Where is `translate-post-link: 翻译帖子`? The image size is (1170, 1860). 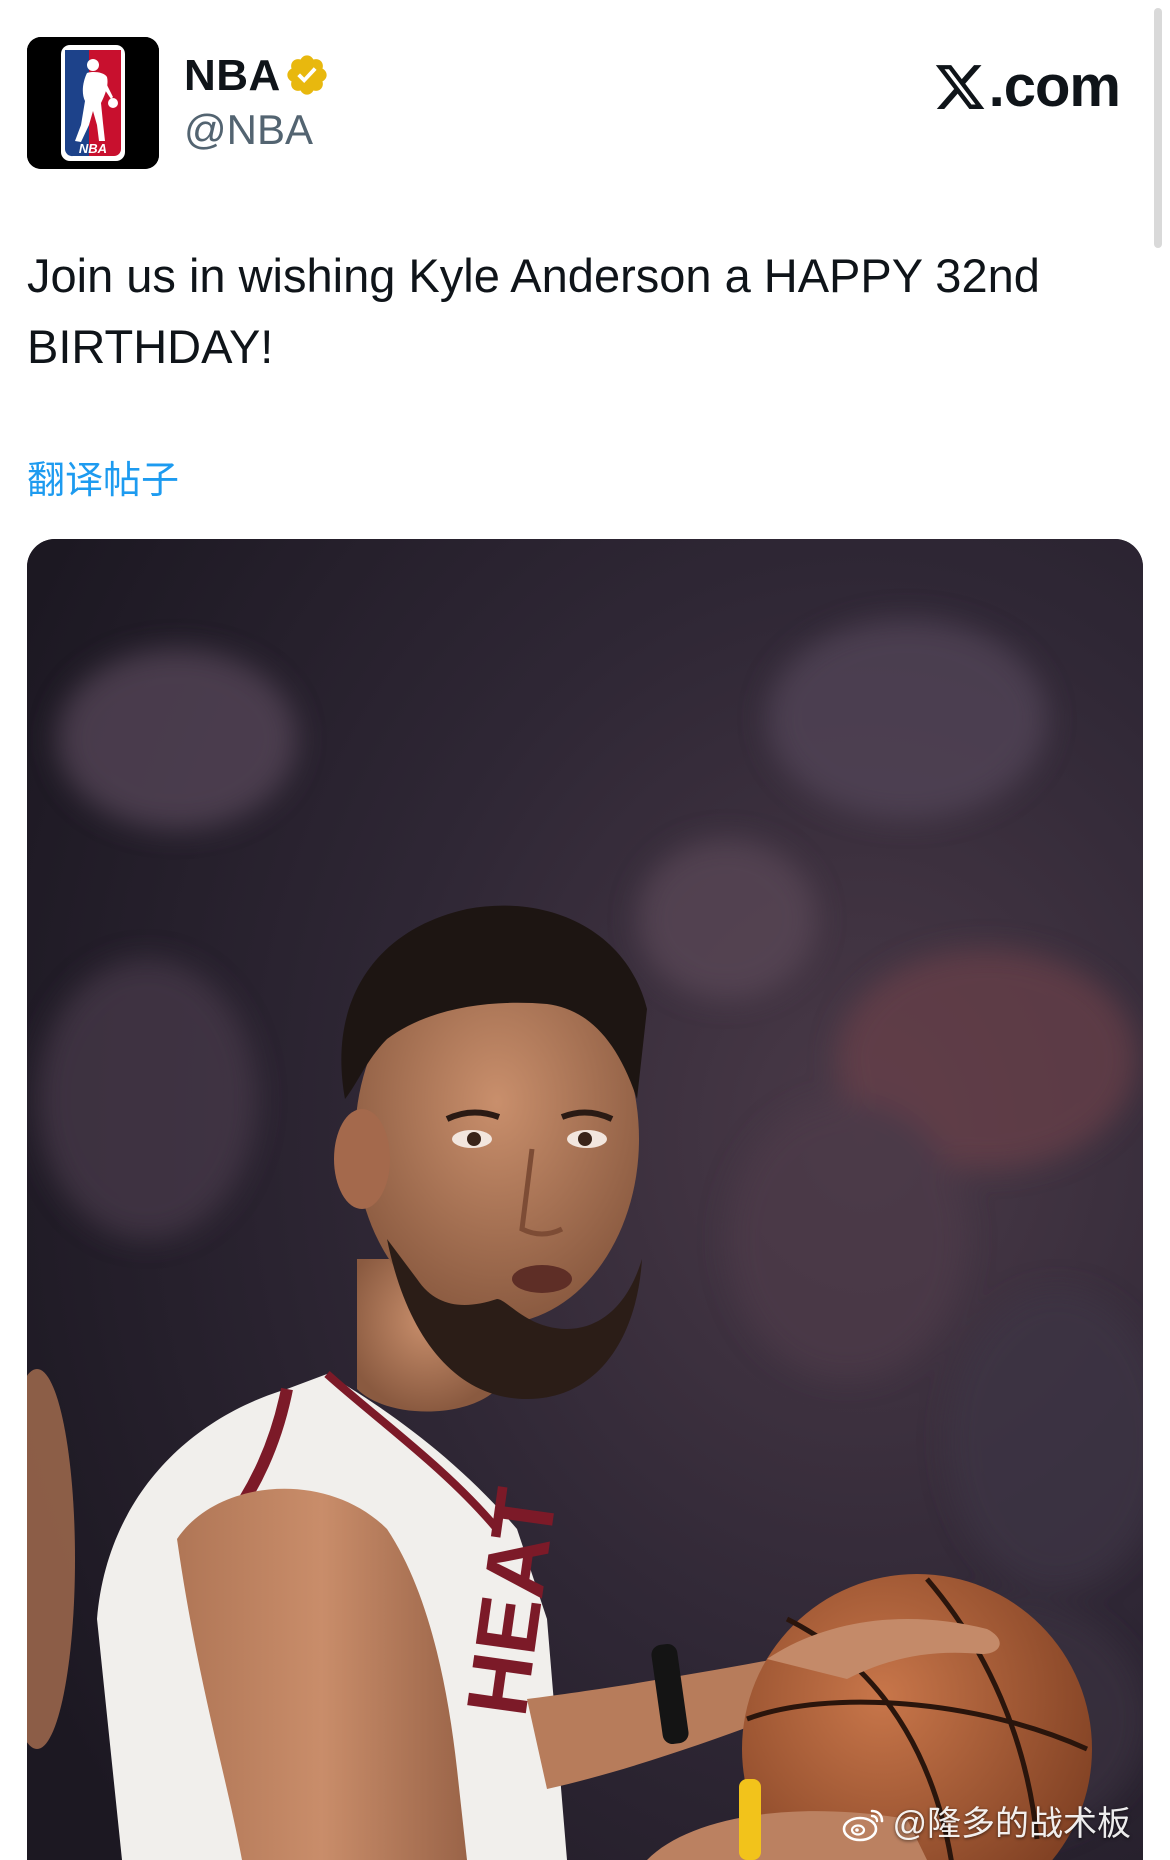 translate-post-link: 翻译帖子 is located at coordinates (103, 481).